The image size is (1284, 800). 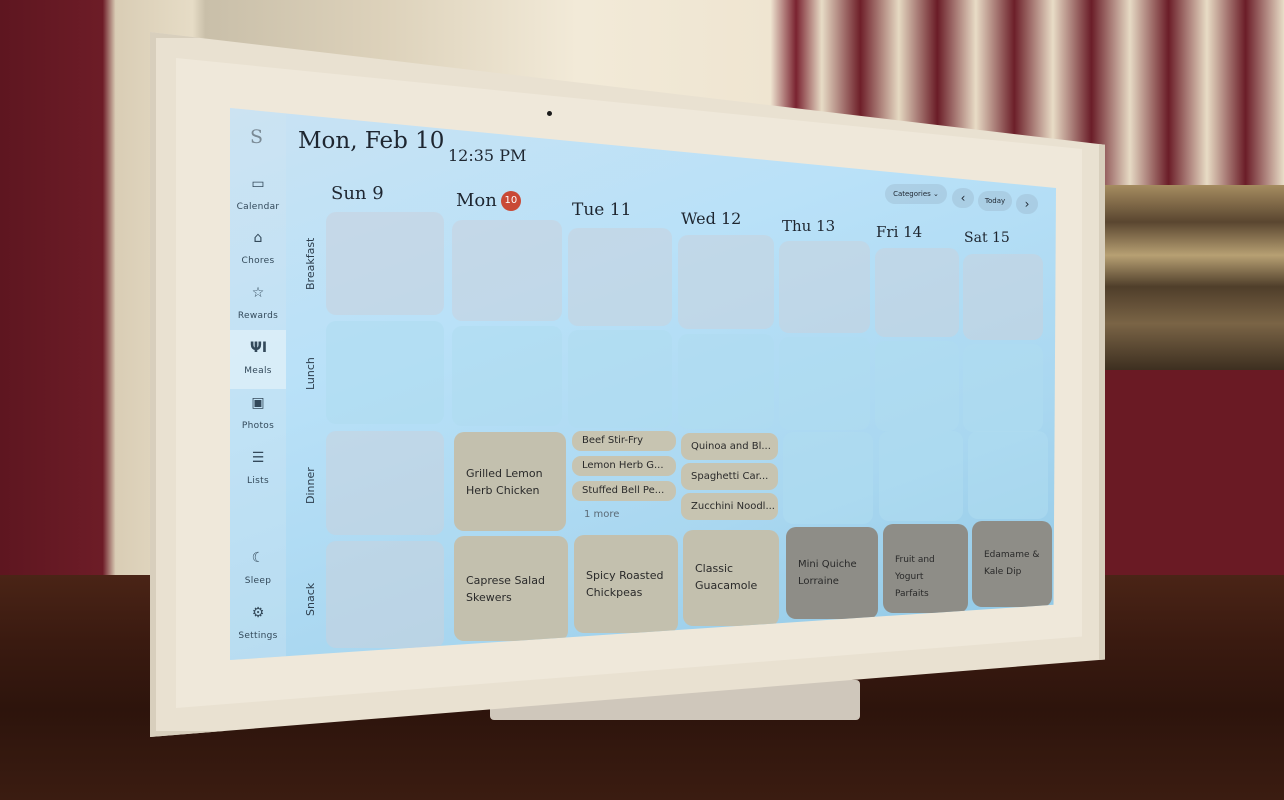 I want to click on meal-cell-dinner-mon: Grilled Lemon Herb Chicken, so click(x=510, y=481).